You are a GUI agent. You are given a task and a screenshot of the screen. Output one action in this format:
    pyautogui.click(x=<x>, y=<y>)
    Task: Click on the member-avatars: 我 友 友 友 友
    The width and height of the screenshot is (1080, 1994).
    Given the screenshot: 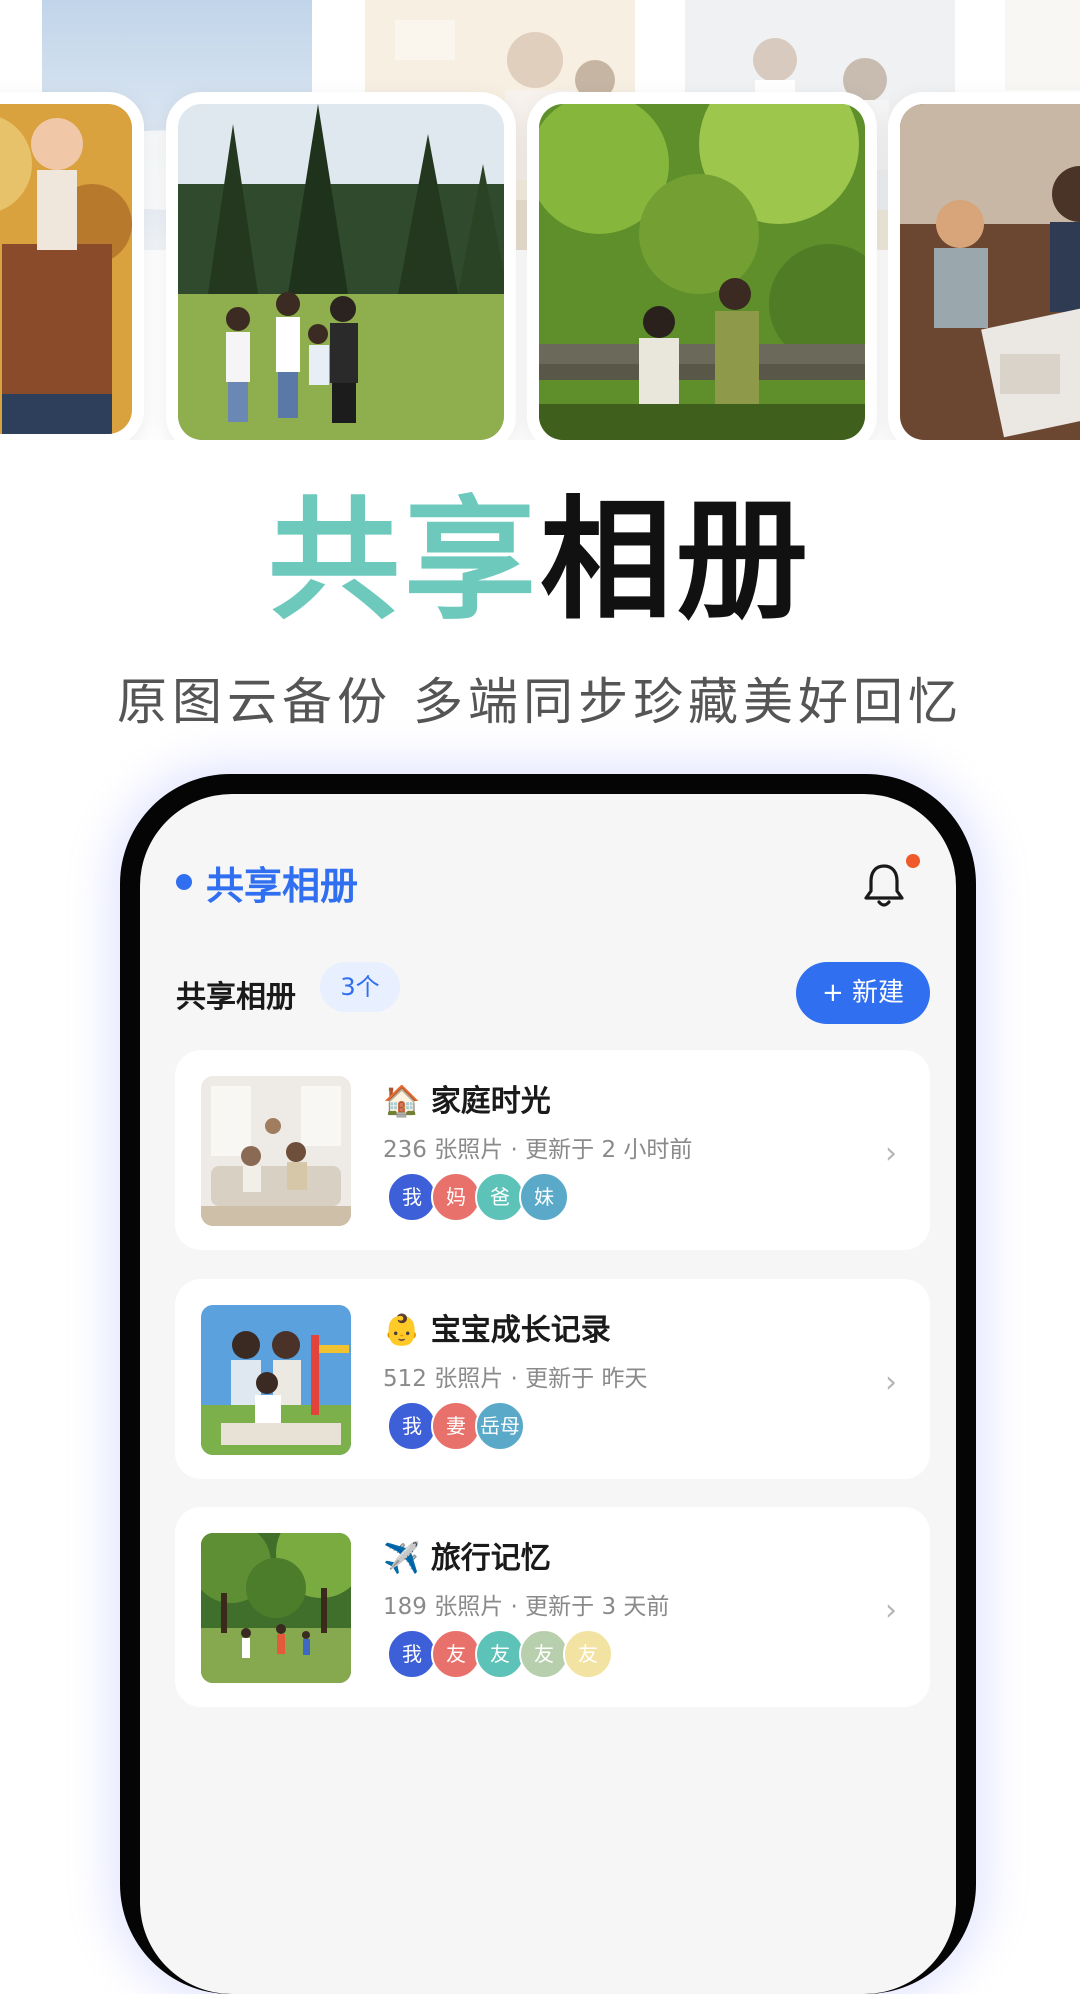 What is the action you would take?
    pyautogui.click(x=500, y=1654)
    